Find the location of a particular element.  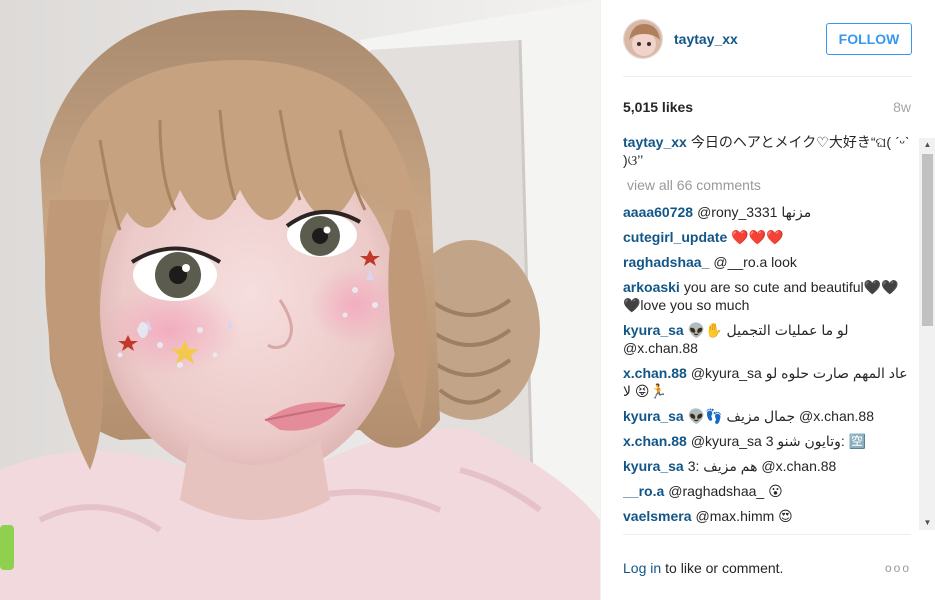

avatar is located at coordinates (643, 38).